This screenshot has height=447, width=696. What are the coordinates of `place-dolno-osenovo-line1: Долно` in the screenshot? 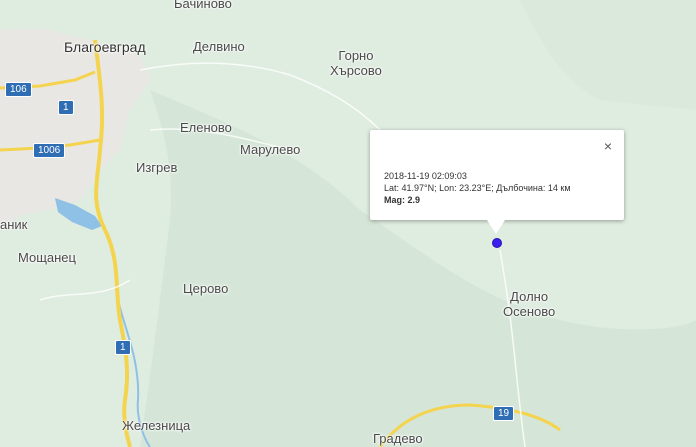 It's located at (529, 296).